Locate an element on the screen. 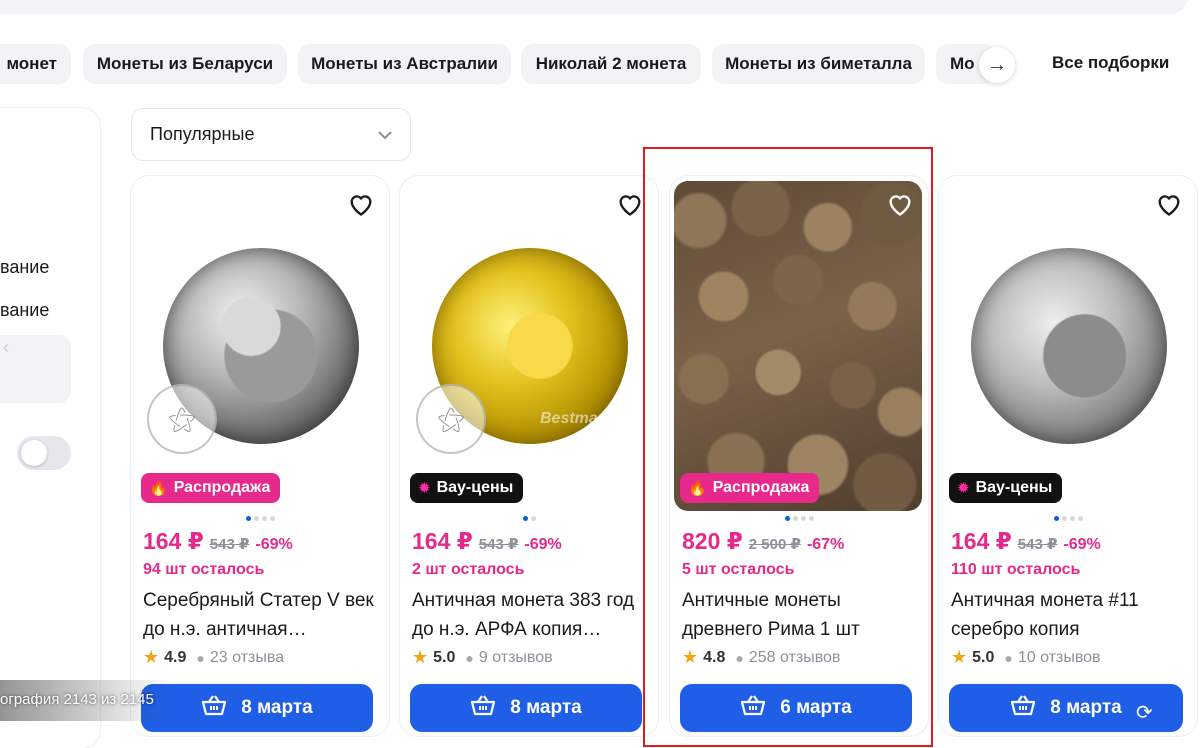 This screenshot has height=748, width=1200. old-price: 2 500 ₽ is located at coordinates (774, 544).